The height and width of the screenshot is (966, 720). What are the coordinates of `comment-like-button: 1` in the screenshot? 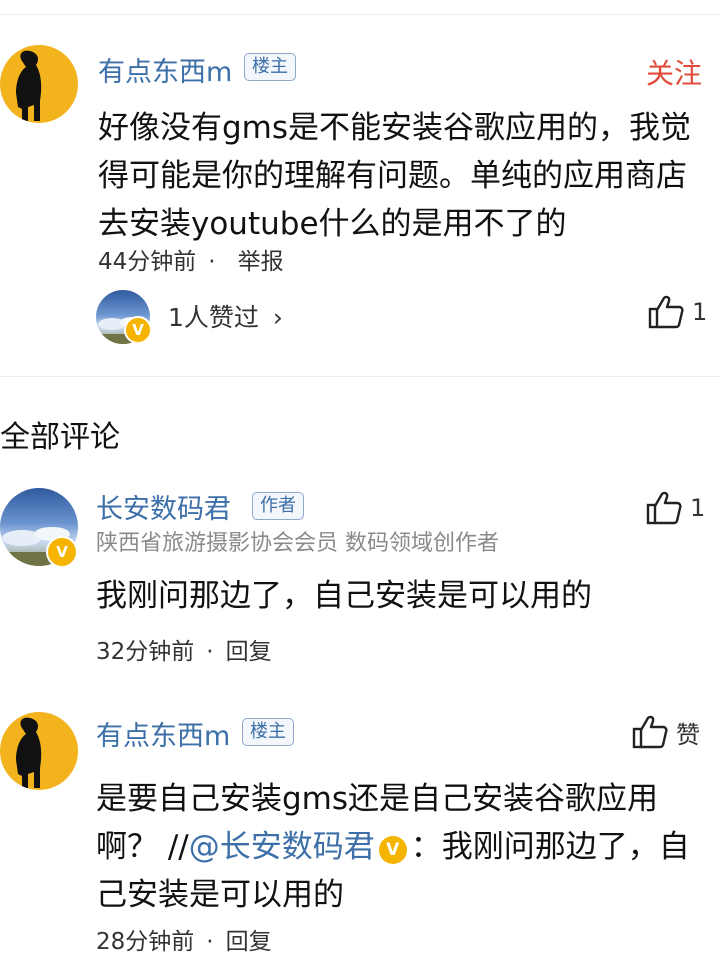 It's located at (675, 508).